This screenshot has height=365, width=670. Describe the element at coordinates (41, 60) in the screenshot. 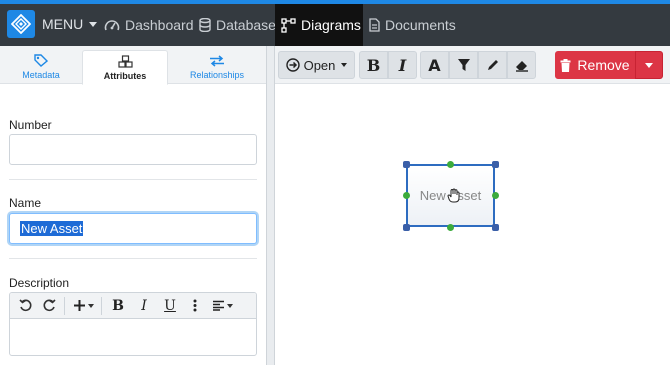

I see `tag-icon` at that location.